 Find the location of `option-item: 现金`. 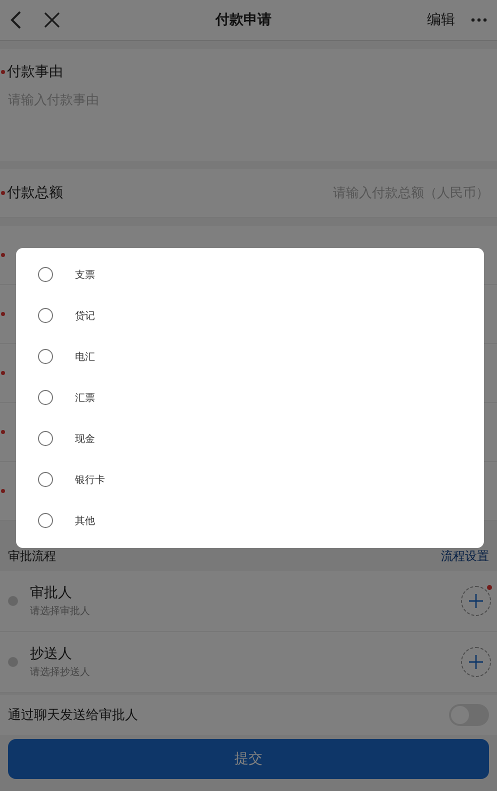

option-item: 现金 is located at coordinates (250, 438).